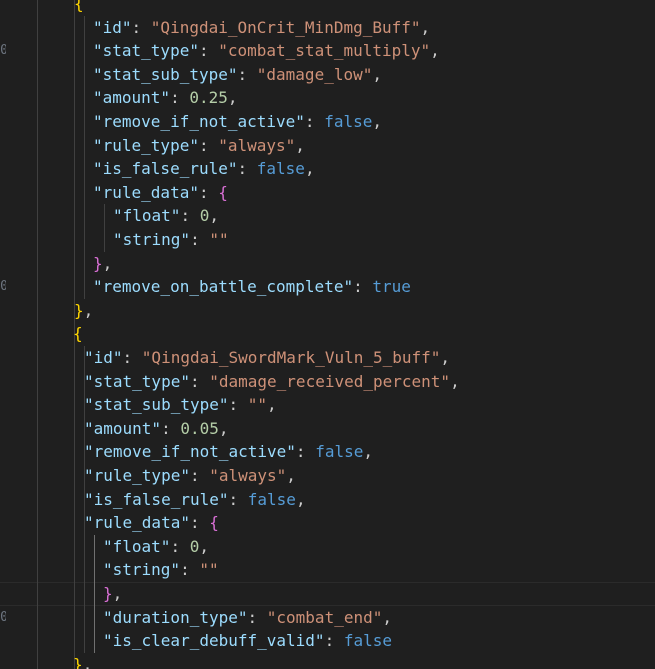 The width and height of the screenshot is (655, 669). What do you see at coordinates (223, 192) in the screenshot?
I see `code-token: {` at bounding box center [223, 192].